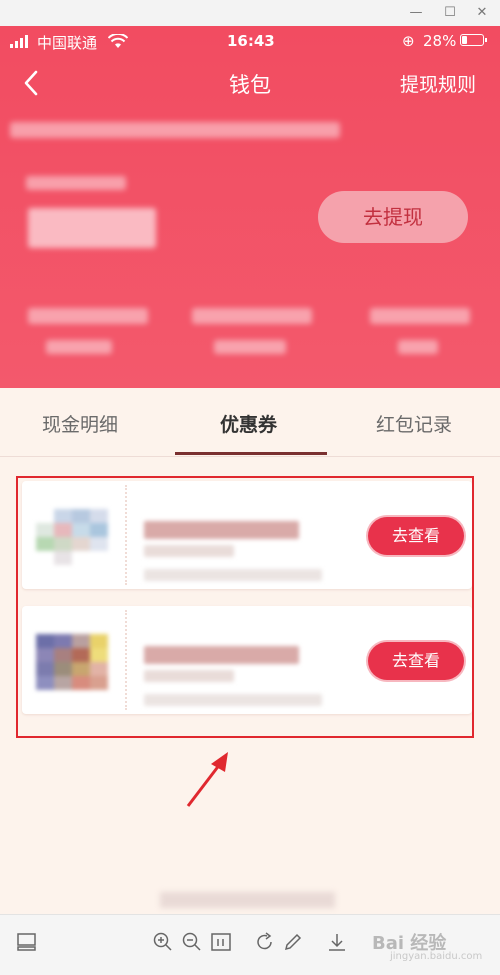  Describe the element at coordinates (250, 83) in the screenshot. I see `nav-bar: 钱包 提现规则` at that location.